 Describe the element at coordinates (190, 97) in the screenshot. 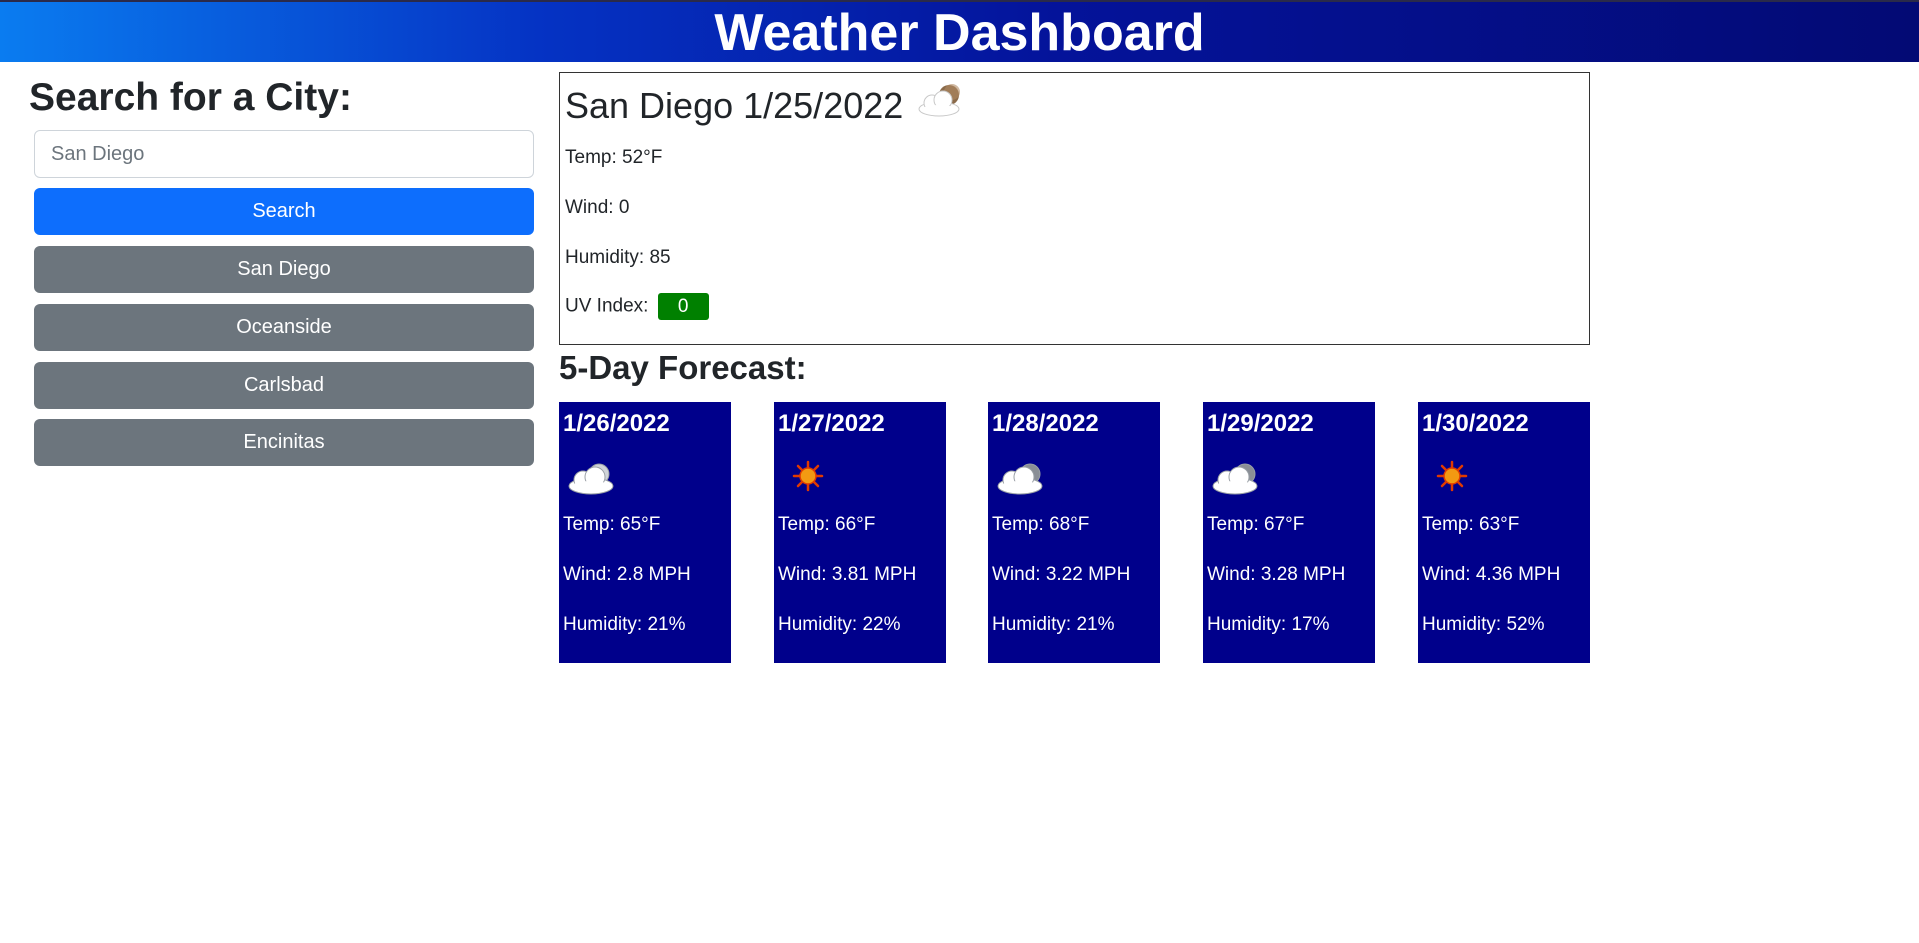

I see `search-heading: Search for a City:` at that location.